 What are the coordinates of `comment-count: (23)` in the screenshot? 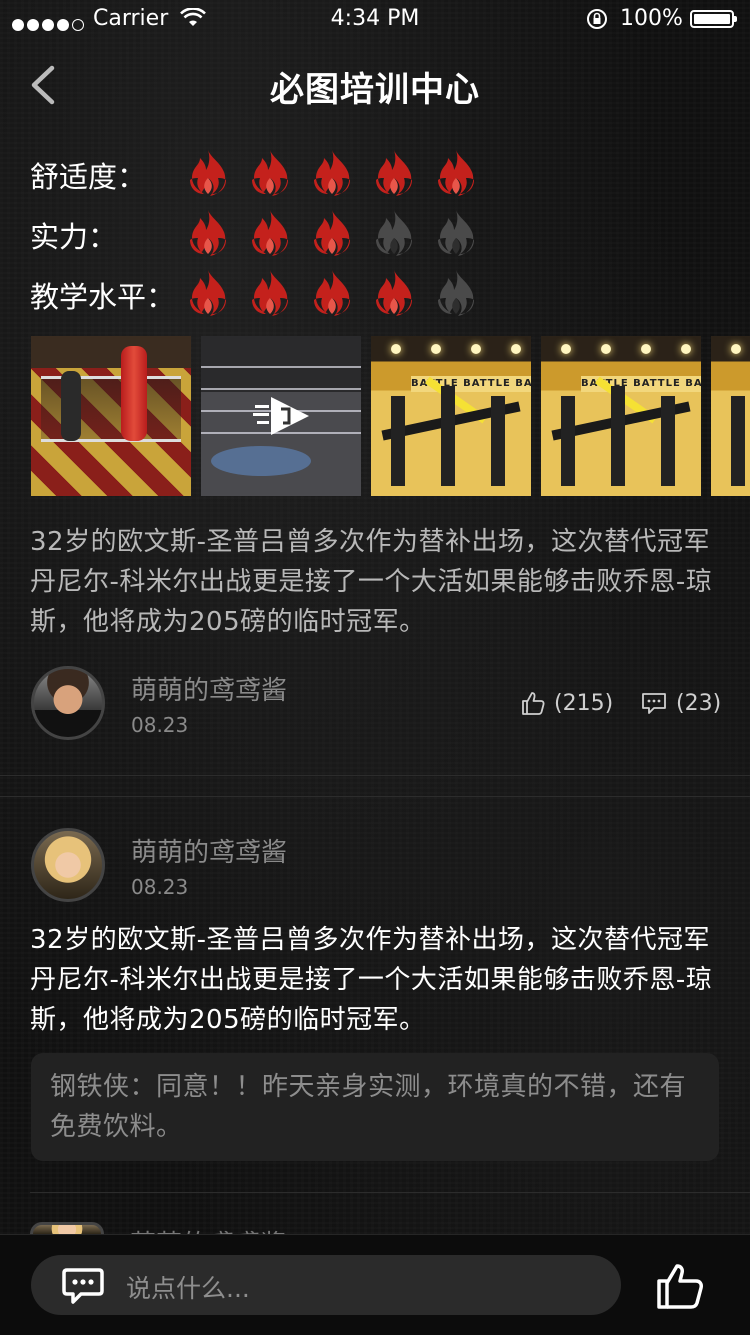 It's located at (699, 703).